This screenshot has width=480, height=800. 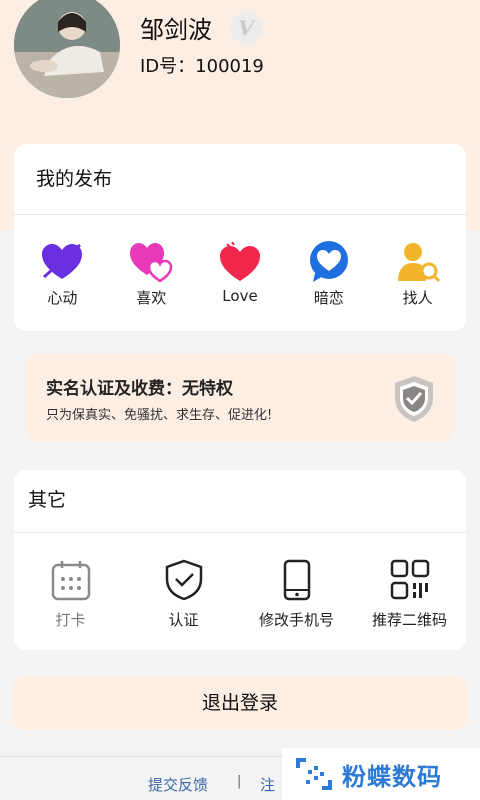 What do you see at coordinates (183, 620) in the screenshot?
I see `other-item-label: 认证` at bounding box center [183, 620].